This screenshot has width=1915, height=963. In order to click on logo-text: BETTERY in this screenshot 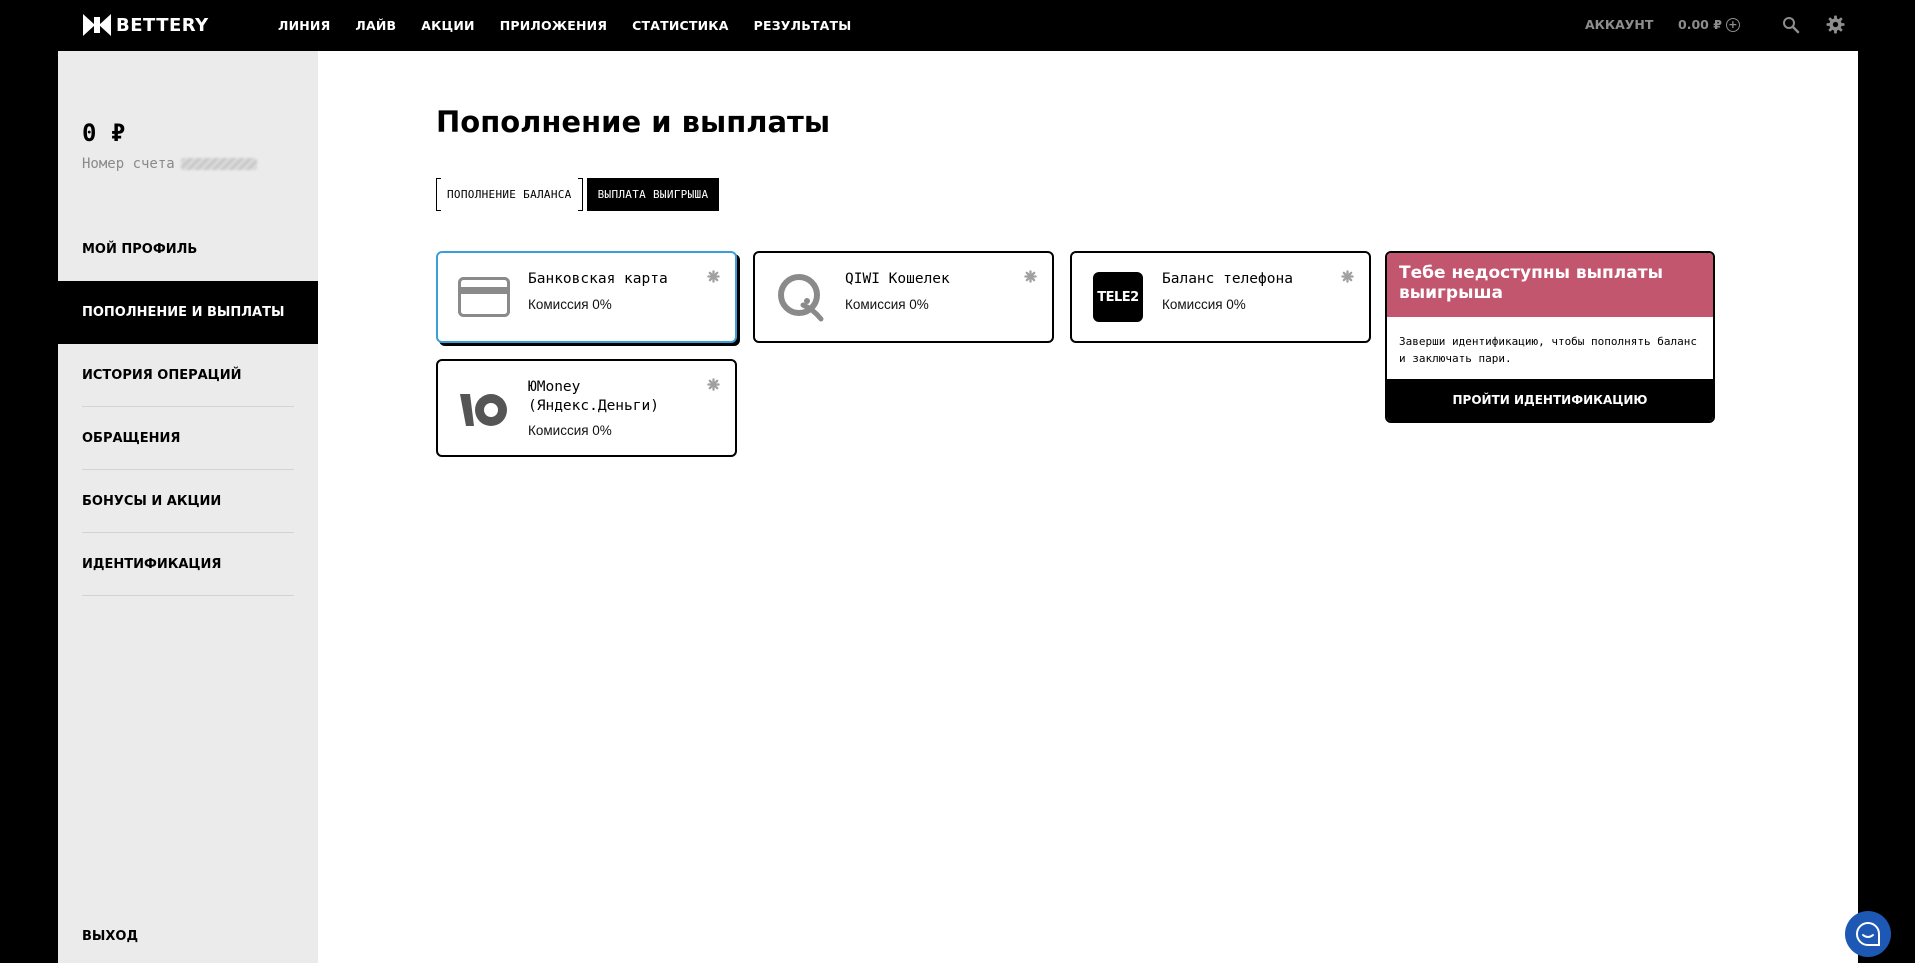, I will do `click(162, 25)`.